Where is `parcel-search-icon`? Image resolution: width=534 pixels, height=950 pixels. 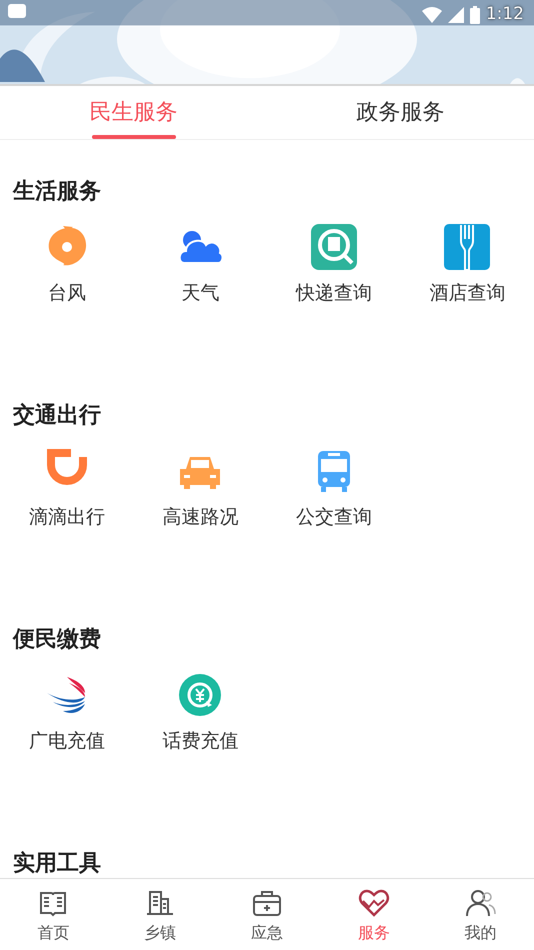
parcel-search-icon is located at coordinates (334, 247).